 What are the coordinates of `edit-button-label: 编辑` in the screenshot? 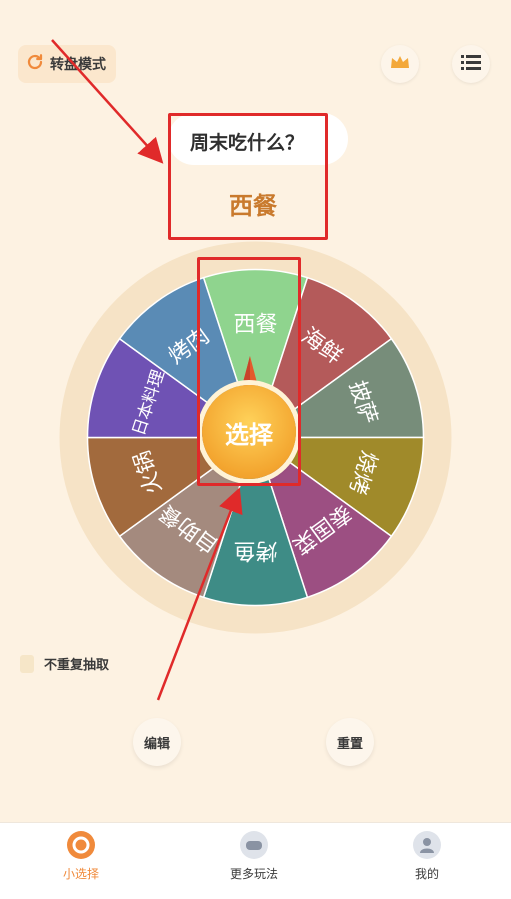 It's located at (156, 744).